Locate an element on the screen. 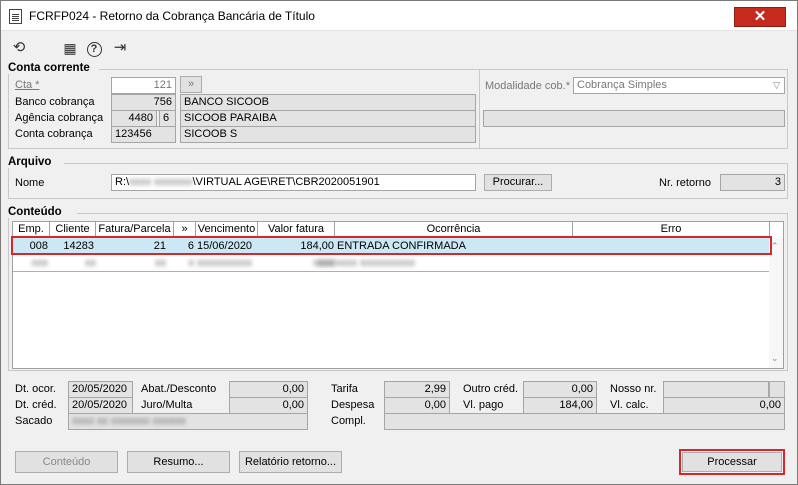 This screenshot has height=485, width=798. chevron-down-icon: ▽ is located at coordinates (776, 85).